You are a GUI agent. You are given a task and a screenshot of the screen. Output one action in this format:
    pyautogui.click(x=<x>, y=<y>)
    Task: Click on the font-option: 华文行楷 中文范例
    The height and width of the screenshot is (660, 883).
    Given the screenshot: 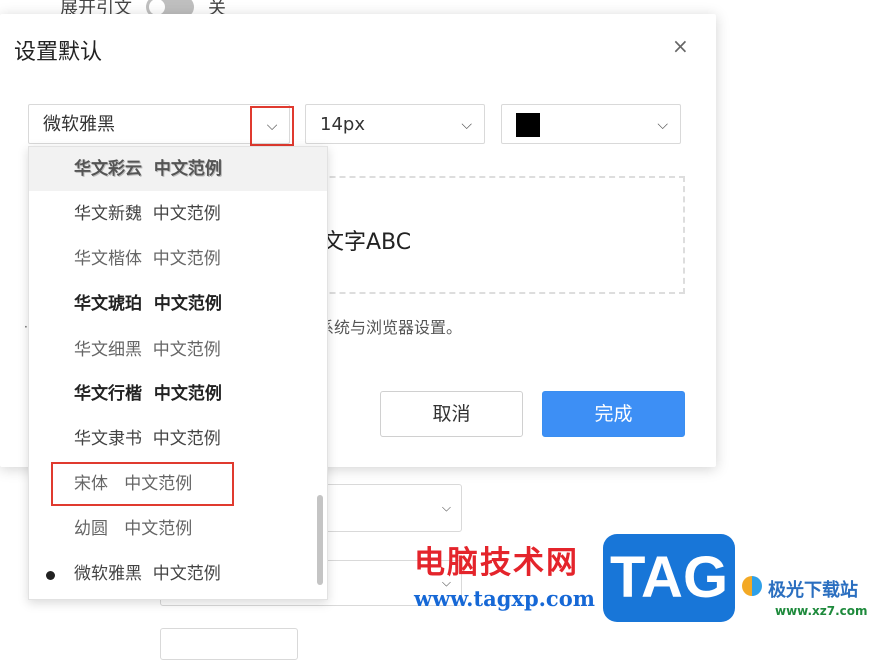 What is the action you would take?
    pyautogui.click(x=178, y=394)
    